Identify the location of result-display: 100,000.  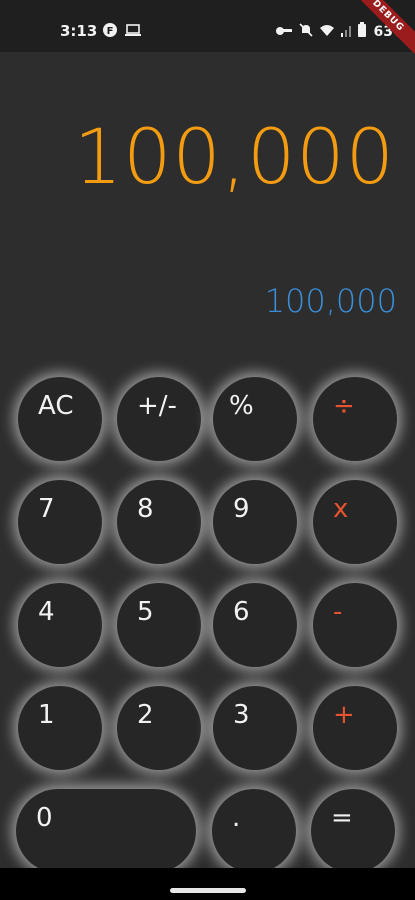
(330, 301).